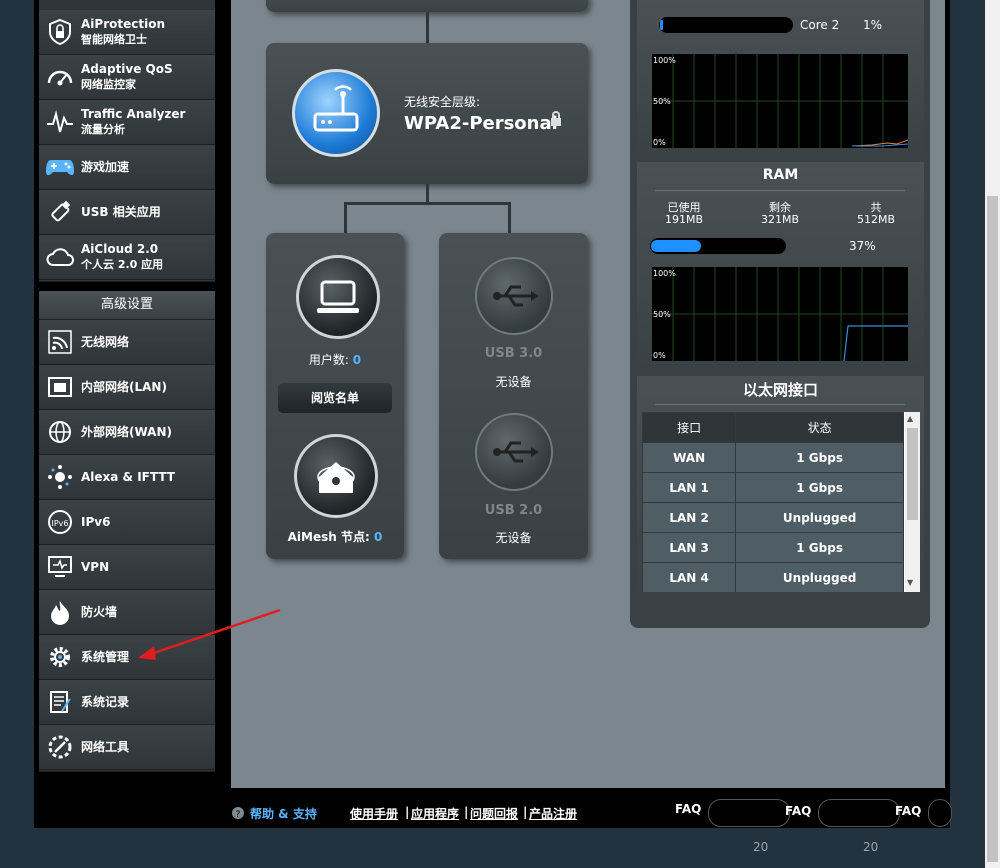  I want to click on ram-usage-fill, so click(676, 246).